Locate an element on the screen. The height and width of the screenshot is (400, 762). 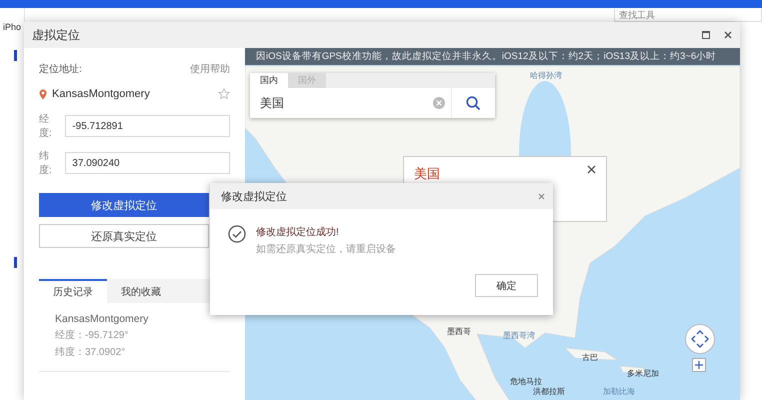
help-link: 使用帮助 is located at coordinates (210, 69).